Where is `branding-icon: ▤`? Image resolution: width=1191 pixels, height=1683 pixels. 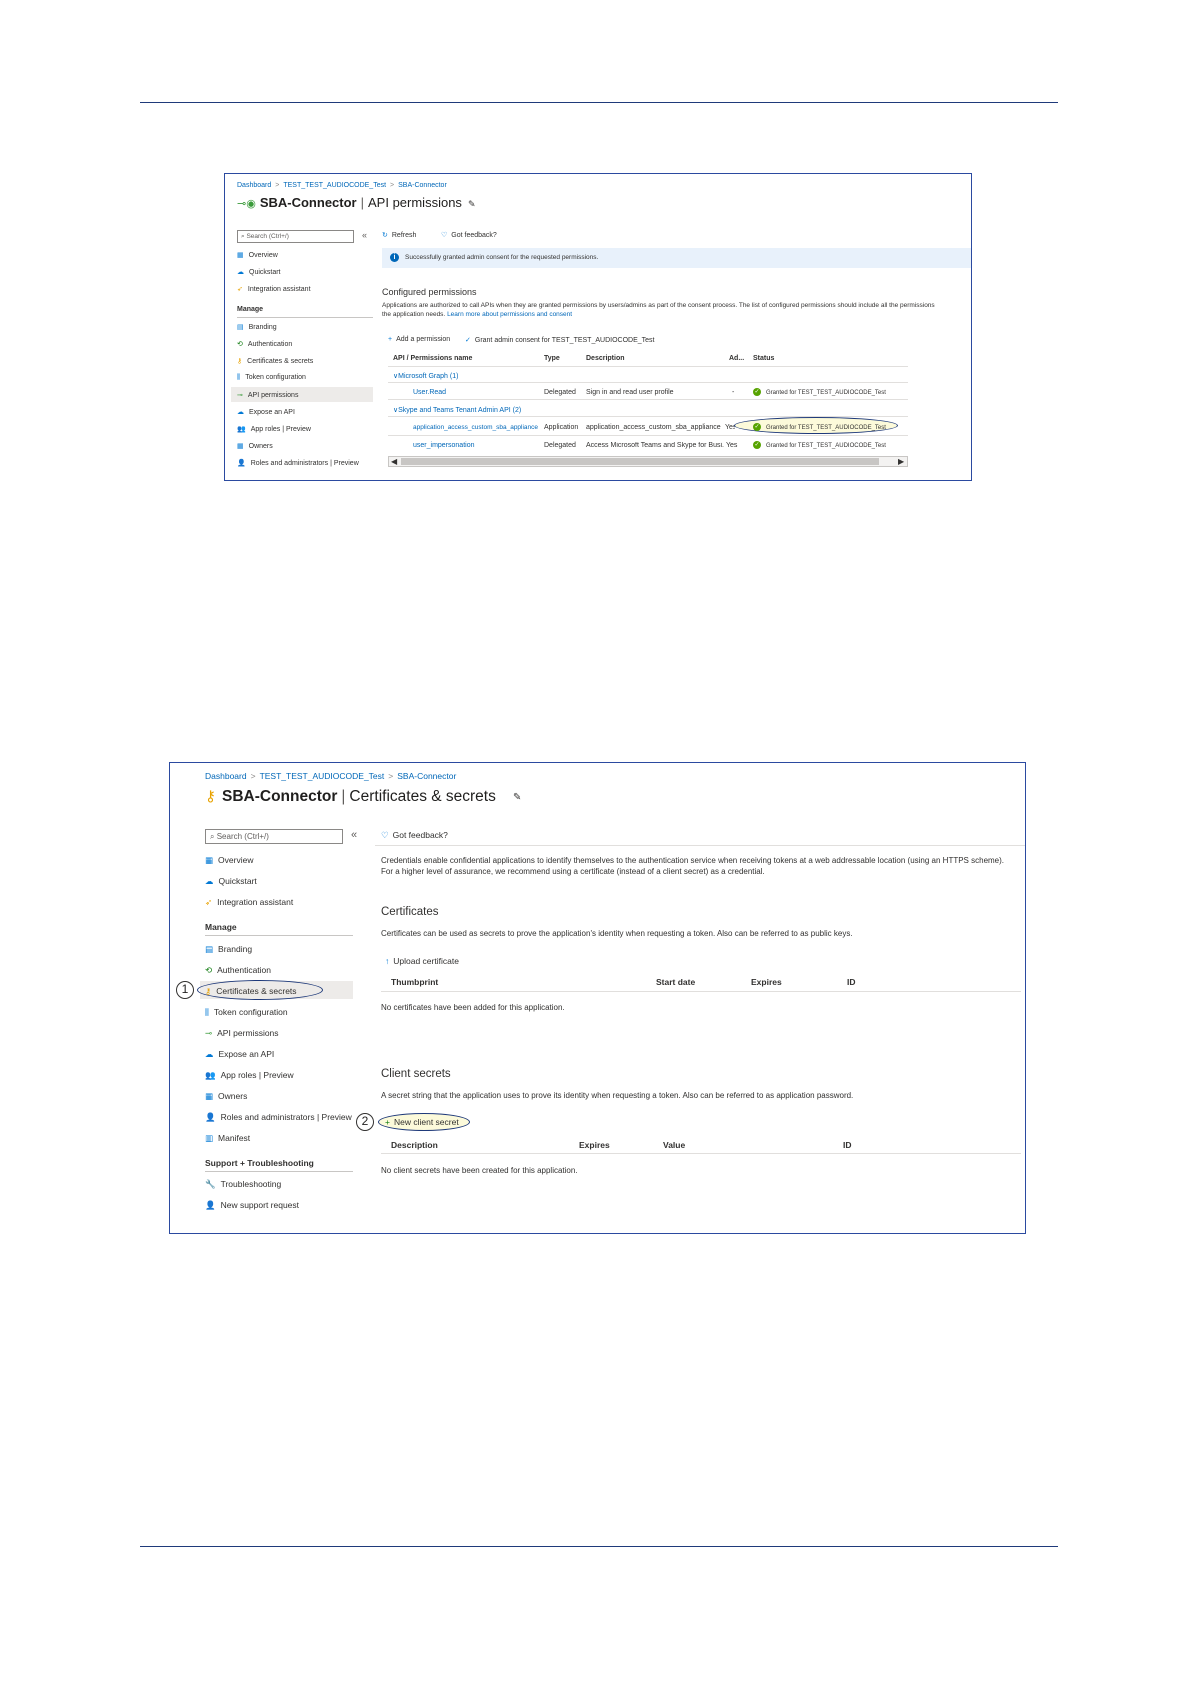 branding-icon: ▤ is located at coordinates (240, 327).